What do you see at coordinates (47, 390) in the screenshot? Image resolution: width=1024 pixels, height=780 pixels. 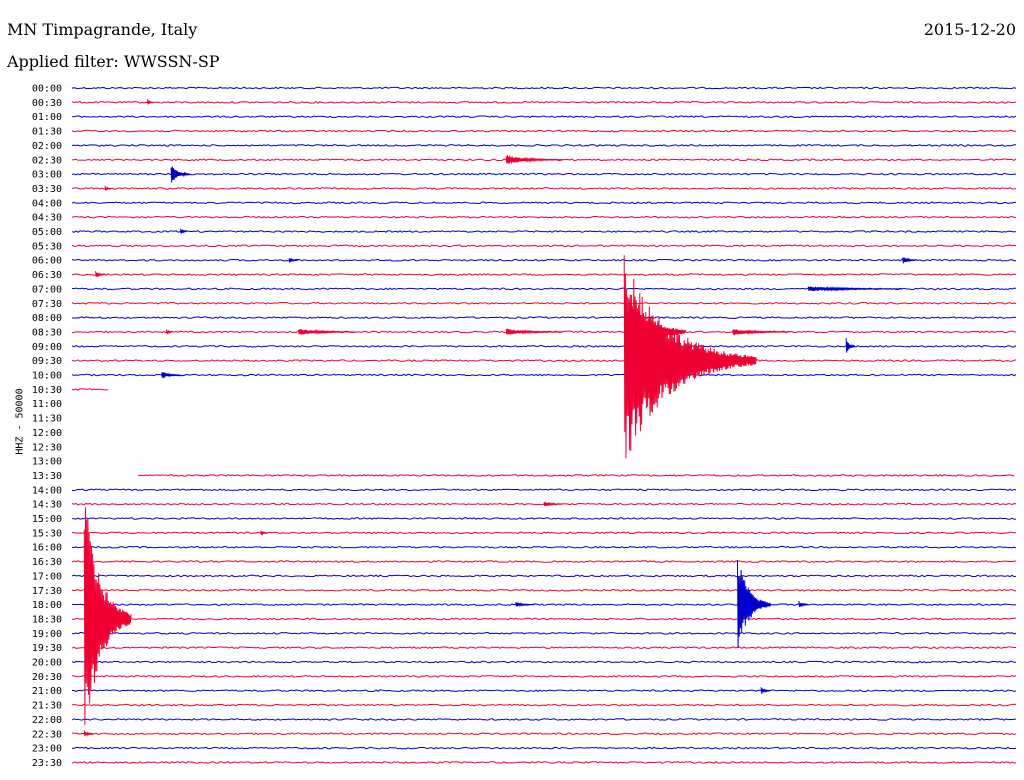 I see `row-time-label: 10:30` at bounding box center [47, 390].